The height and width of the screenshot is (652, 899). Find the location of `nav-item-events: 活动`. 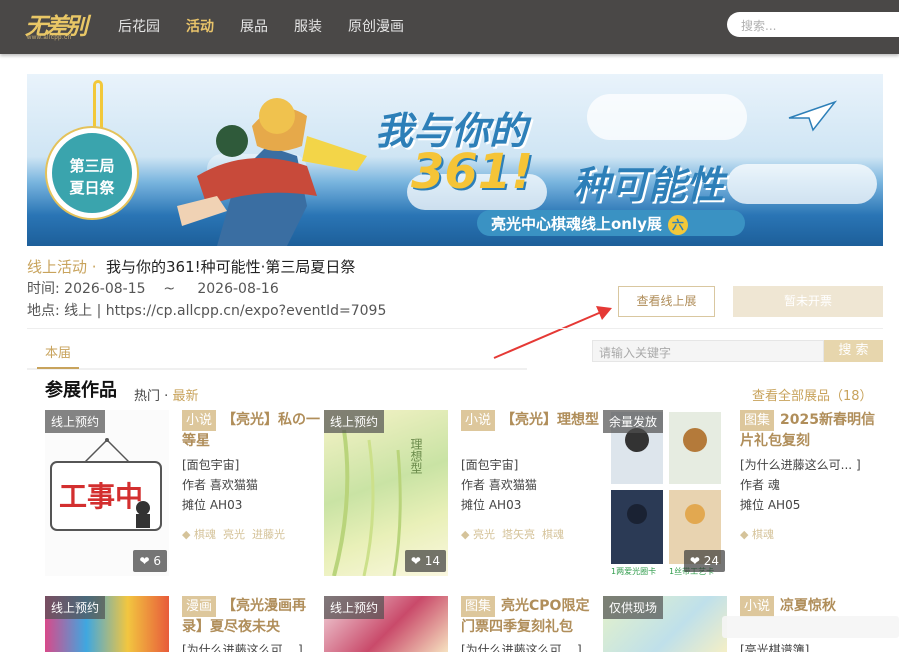

nav-item-events: 活动 is located at coordinates (200, 26).